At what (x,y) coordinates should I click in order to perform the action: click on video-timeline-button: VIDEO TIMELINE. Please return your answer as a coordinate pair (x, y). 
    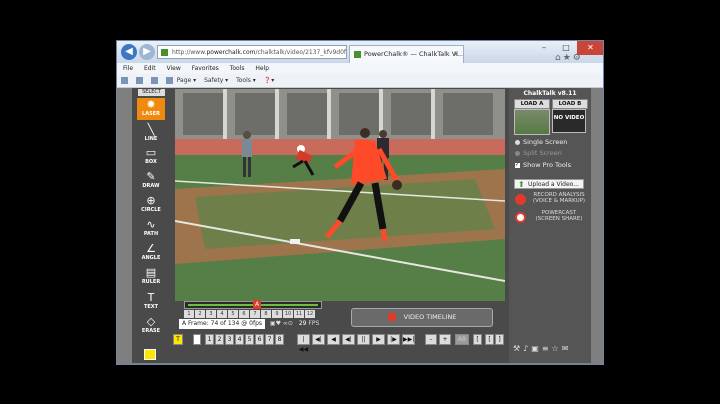
    Looking at the image, I should click on (422, 317).